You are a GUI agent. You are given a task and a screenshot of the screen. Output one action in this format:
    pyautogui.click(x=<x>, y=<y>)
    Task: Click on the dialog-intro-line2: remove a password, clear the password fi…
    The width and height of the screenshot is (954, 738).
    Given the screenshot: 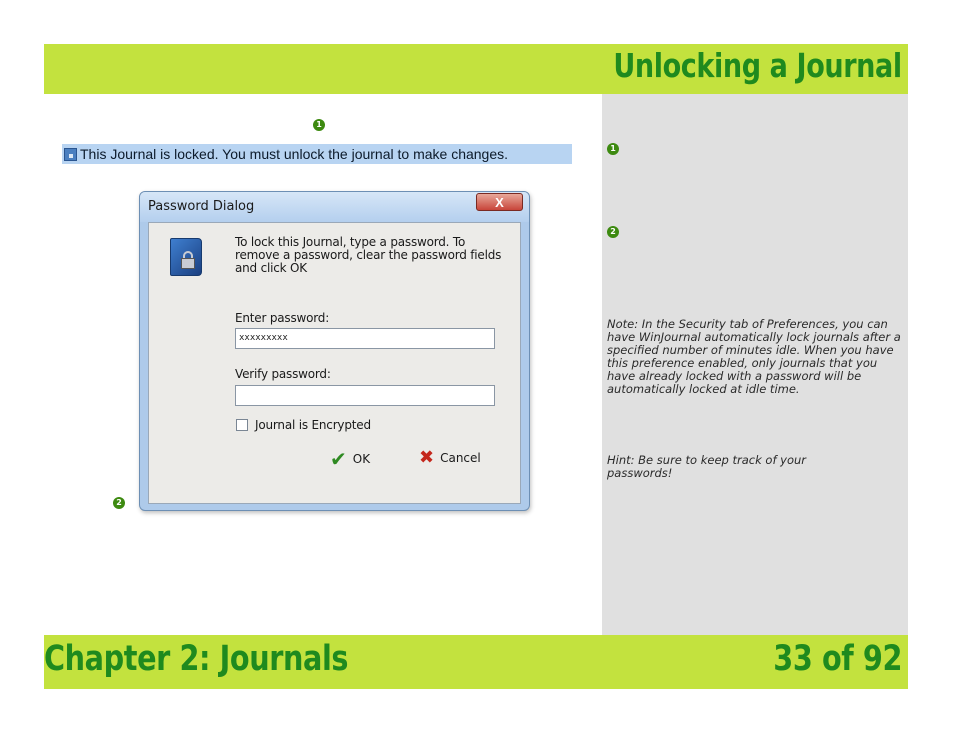 What is the action you would take?
    pyautogui.click(x=368, y=255)
    